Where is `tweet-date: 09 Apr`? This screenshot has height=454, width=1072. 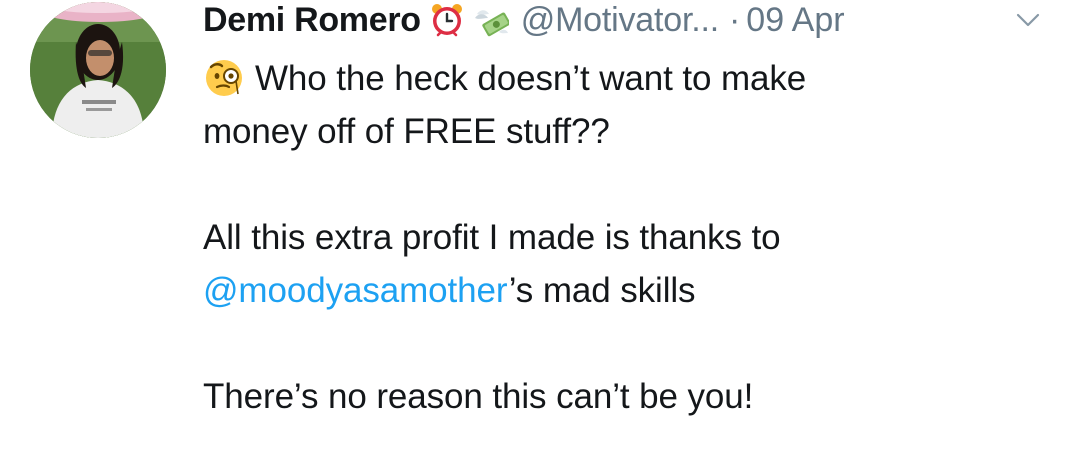
tweet-date: 09 Apr is located at coordinates (795, 20).